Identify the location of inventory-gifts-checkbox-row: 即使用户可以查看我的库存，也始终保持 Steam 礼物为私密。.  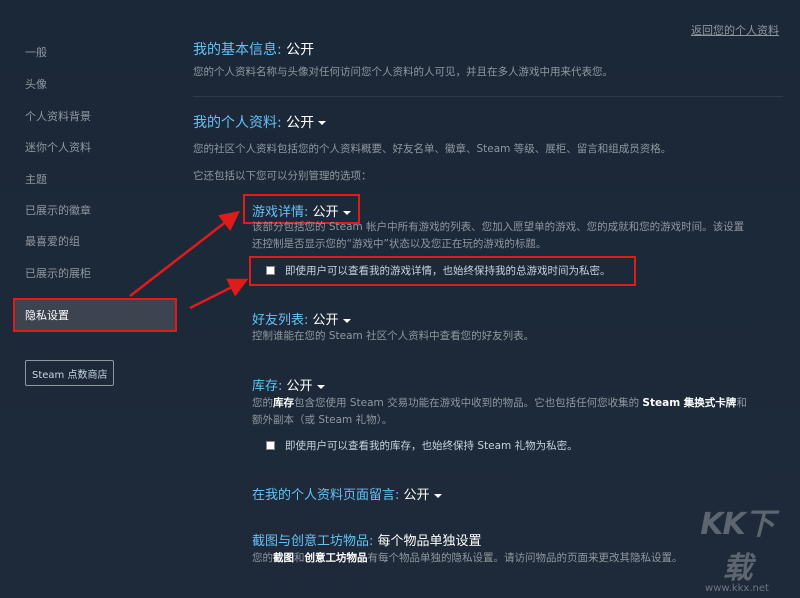
(422, 445).